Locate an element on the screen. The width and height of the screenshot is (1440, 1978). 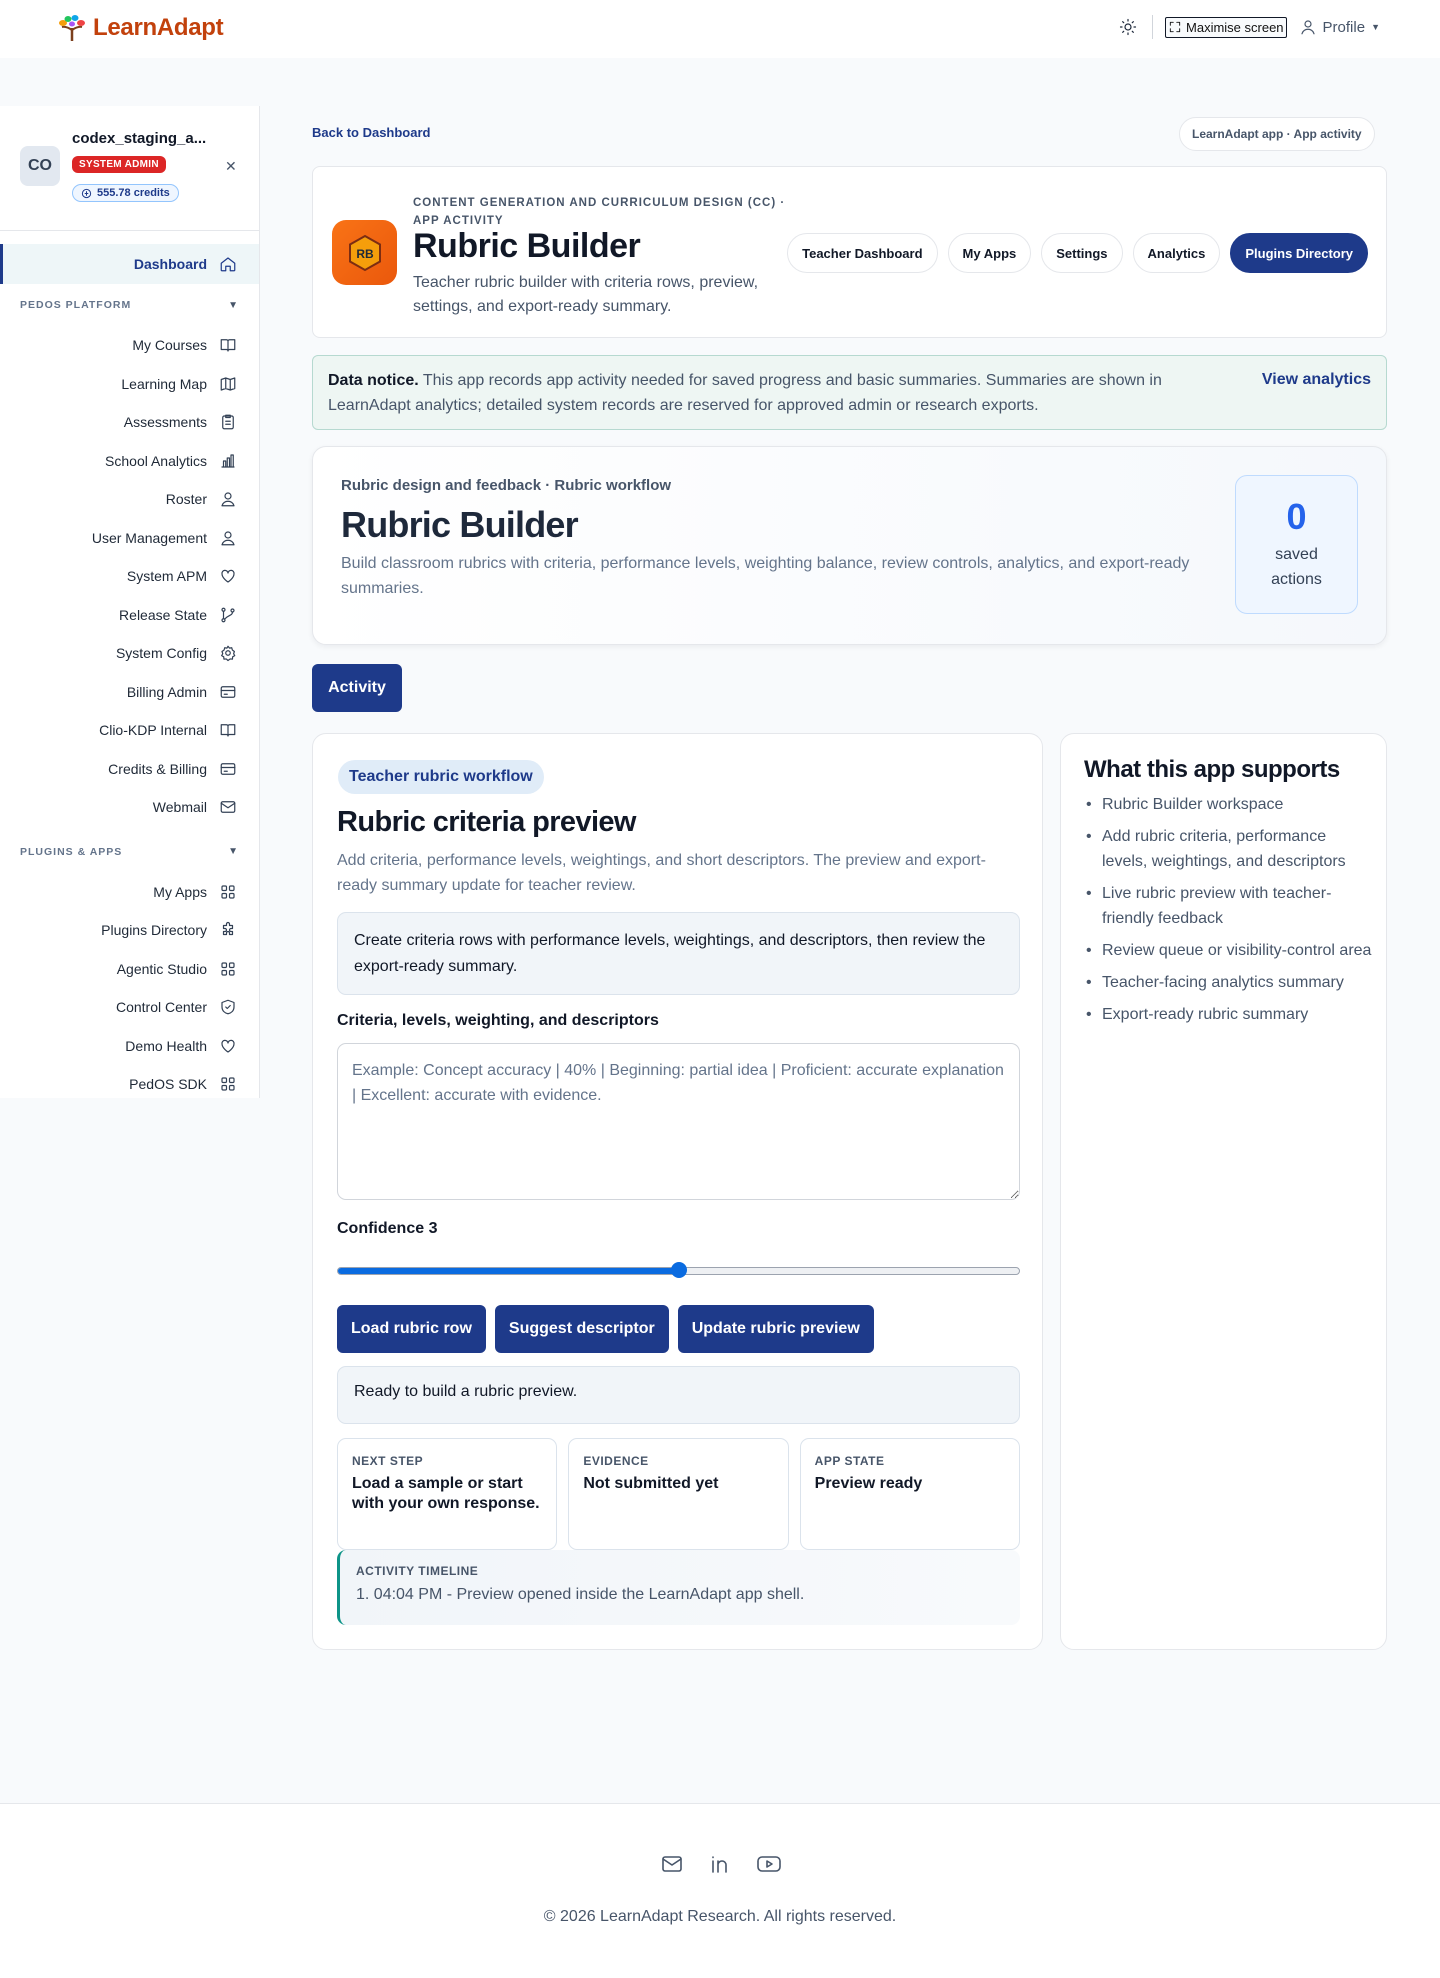
sidebar-item-pedos-sdk: PedOS SDK is located at coordinates (129, 1084).